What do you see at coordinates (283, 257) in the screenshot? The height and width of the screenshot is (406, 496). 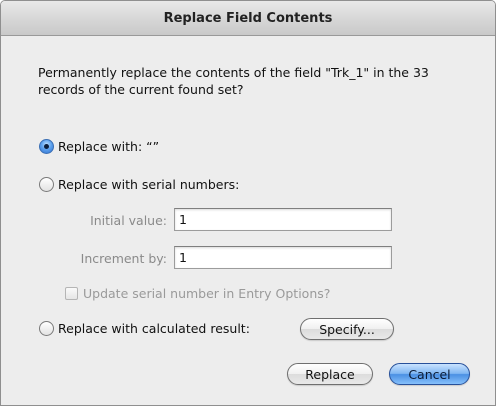 I see `increment-by-field: 1` at bounding box center [283, 257].